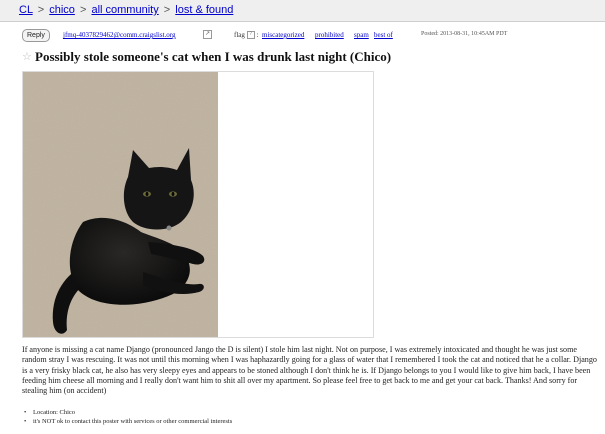 The image size is (605, 434). What do you see at coordinates (127, 412) in the screenshot?
I see `location-notice: • Location: Chico` at bounding box center [127, 412].